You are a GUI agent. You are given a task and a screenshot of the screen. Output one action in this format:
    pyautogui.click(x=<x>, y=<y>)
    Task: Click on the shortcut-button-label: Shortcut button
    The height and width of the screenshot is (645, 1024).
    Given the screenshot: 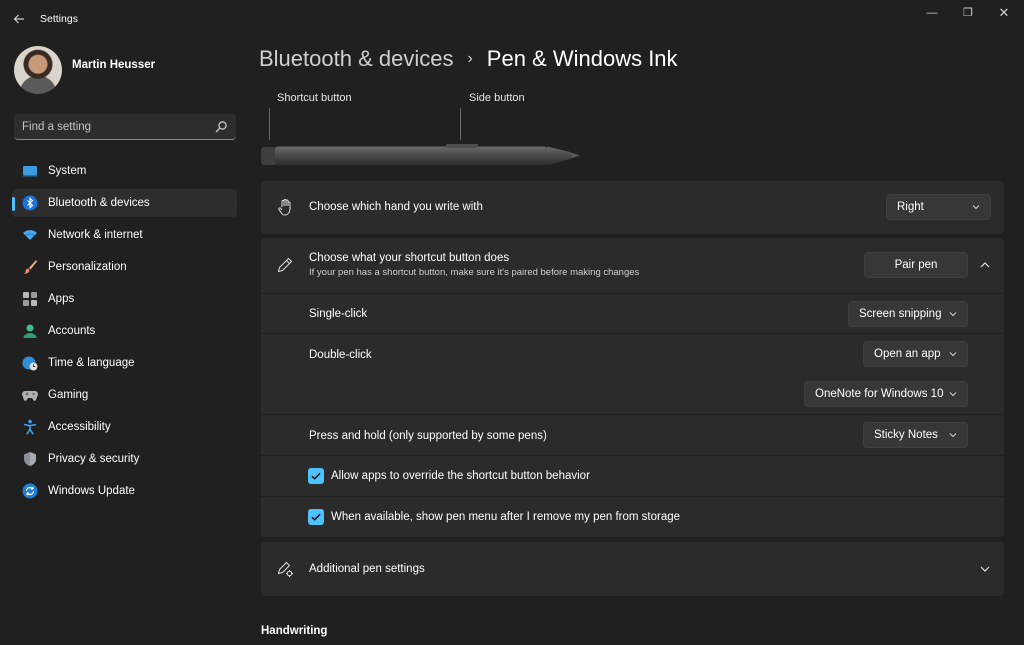 What is the action you would take?
    pyautogui.click(x=314, y=98)
    